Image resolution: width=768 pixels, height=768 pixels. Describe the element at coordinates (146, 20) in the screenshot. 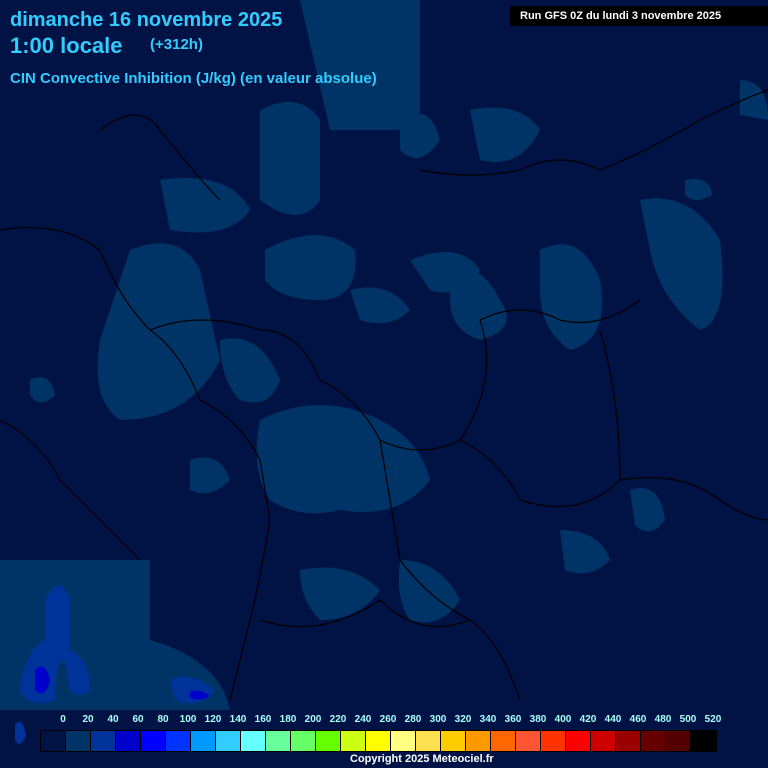

I see `forecast-date: dimanche 16 novembre 2025` at that location.